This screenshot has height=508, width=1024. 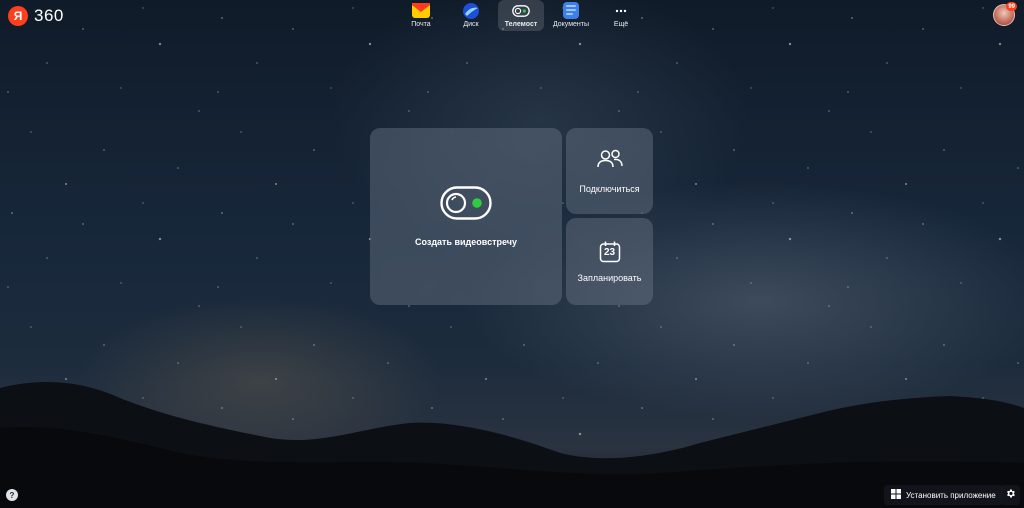 I want to click on install-app-button: Установить приложение, so click(x=943, y=495).